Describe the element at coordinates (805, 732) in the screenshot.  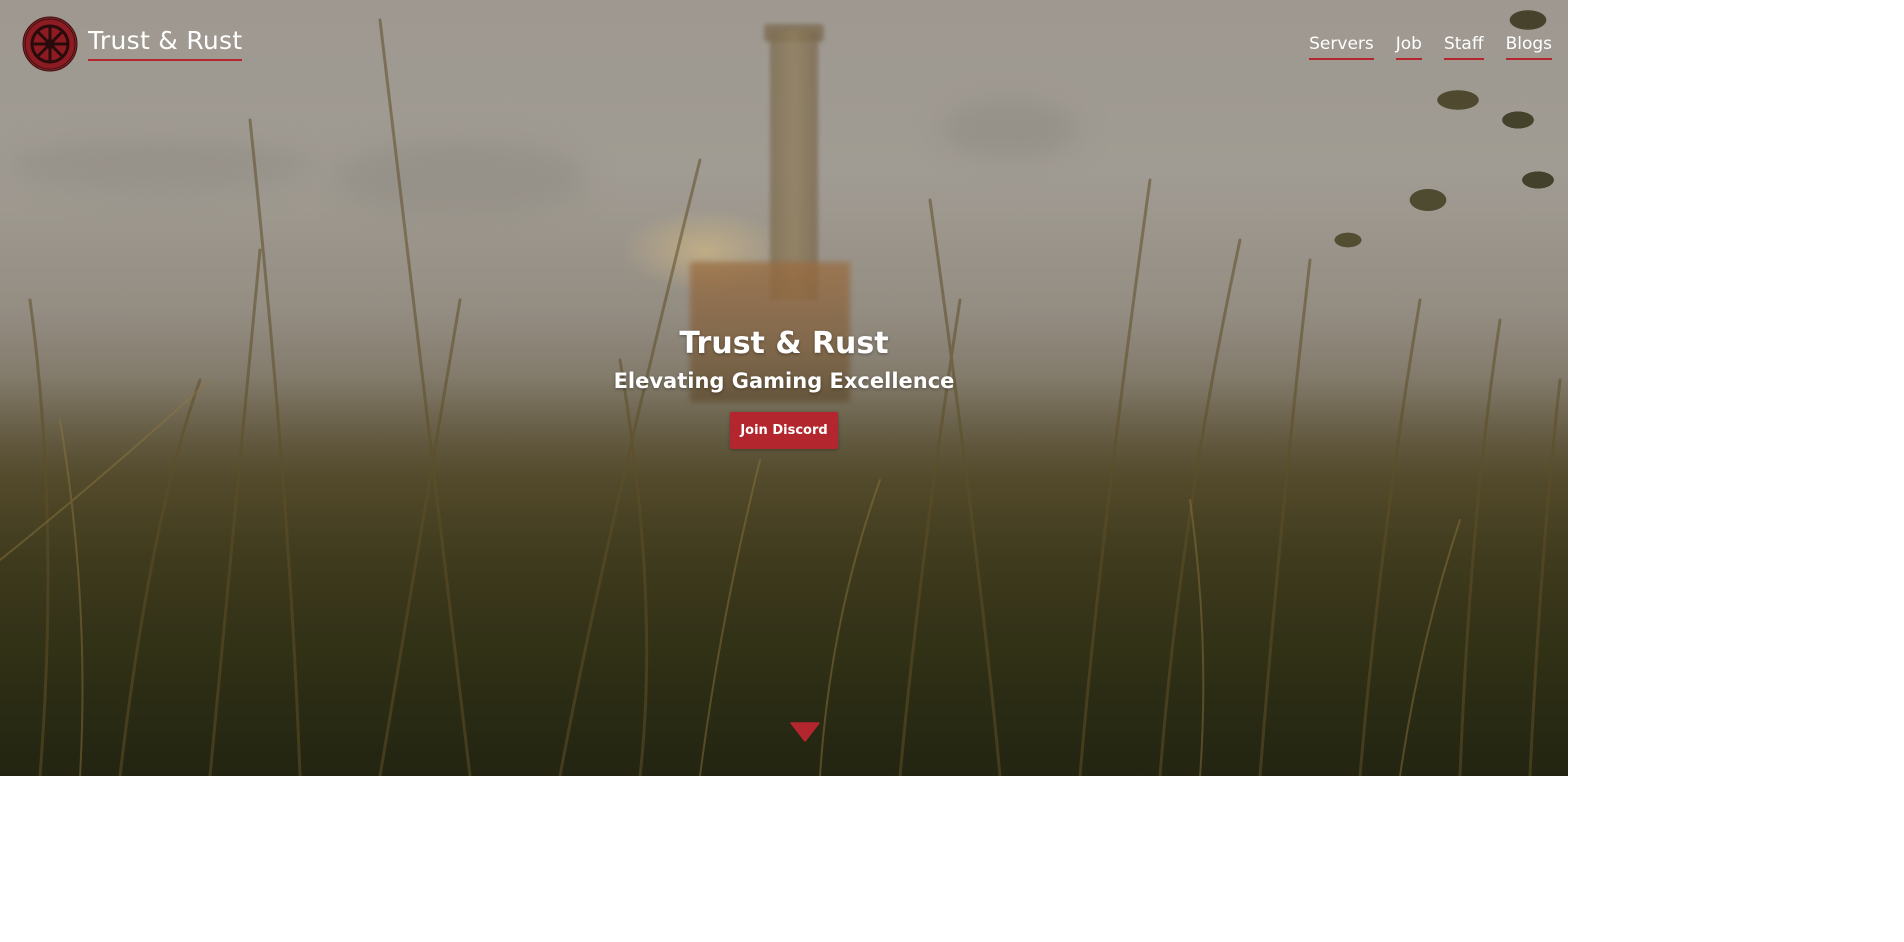
I see `triangle-down-icon` at that location.